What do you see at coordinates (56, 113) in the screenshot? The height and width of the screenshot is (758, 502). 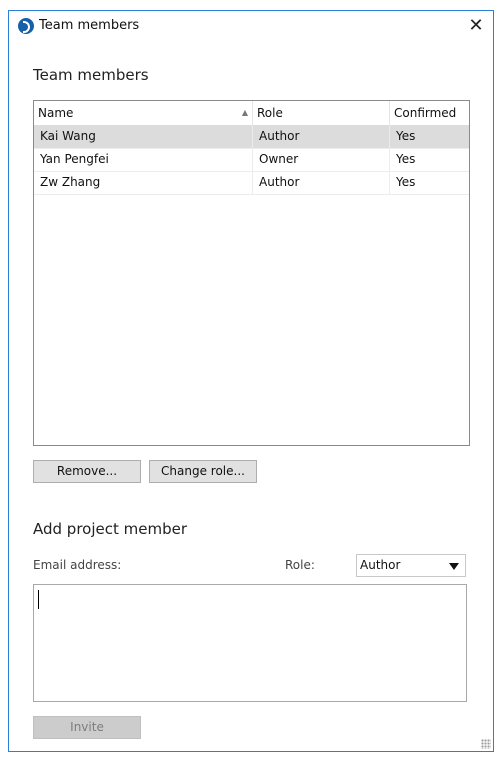 I see `column-header-label: Name` at bounding box center [56, 113].